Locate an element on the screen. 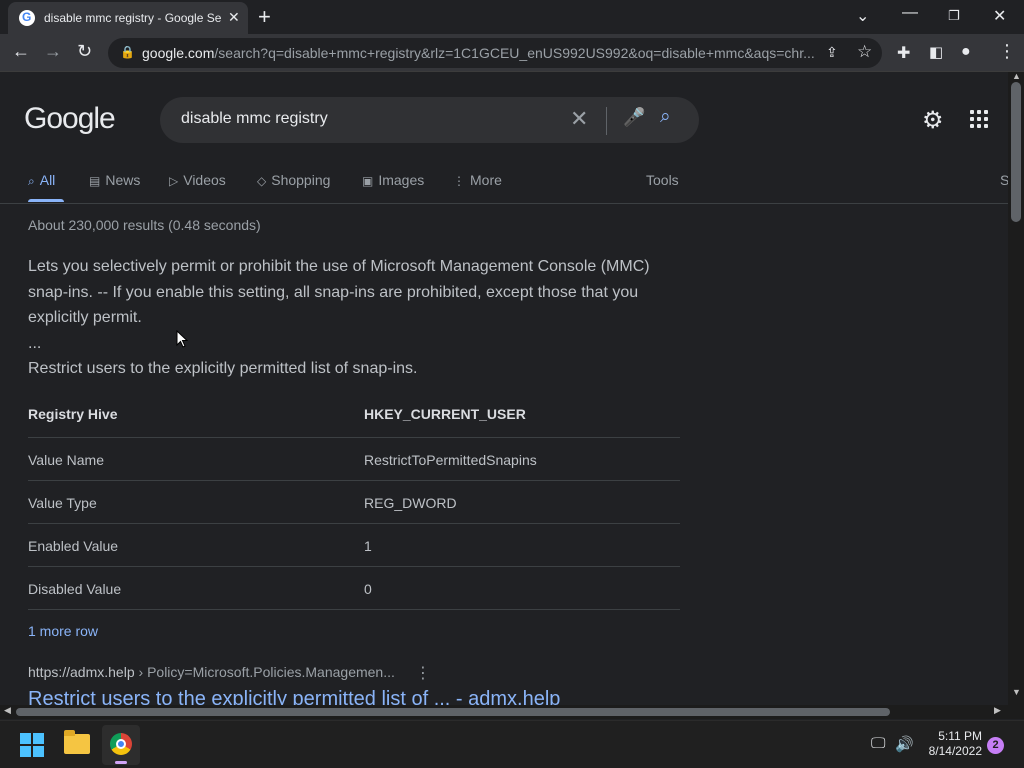 This screenshot has width=1024, height=768. tab-search-chevron-icon: ⌄ is located at coordinates (862, 16).